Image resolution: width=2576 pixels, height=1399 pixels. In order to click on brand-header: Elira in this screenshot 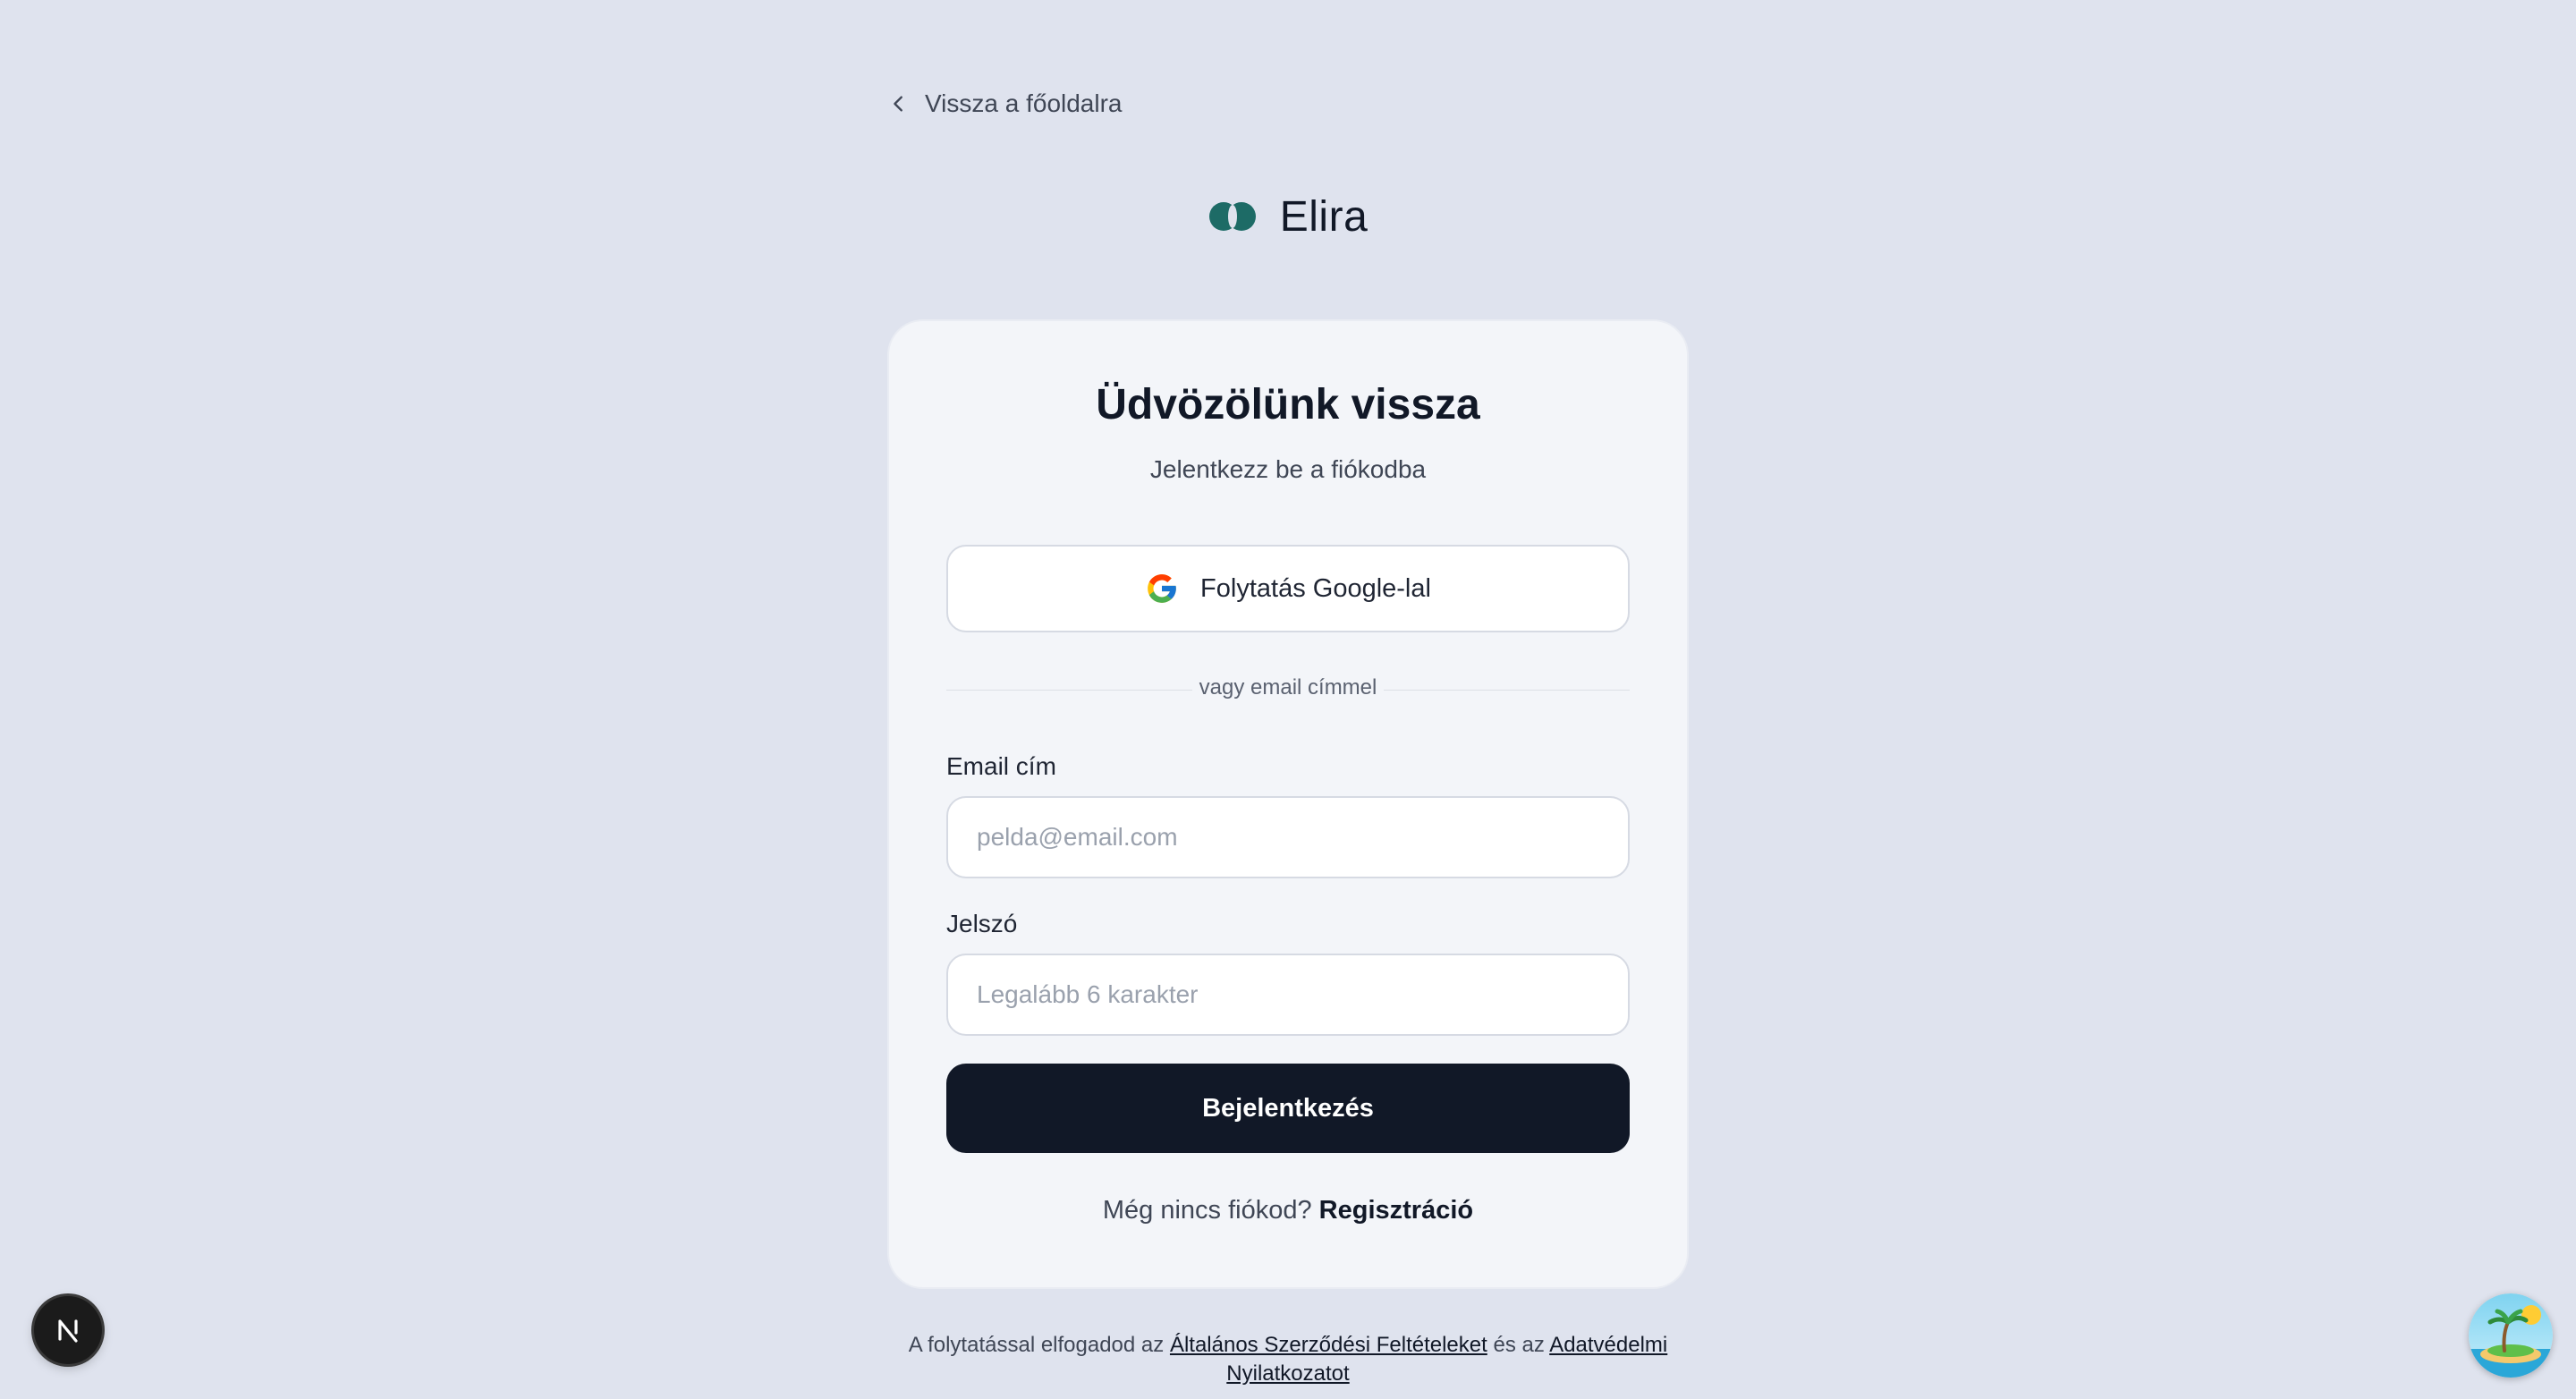, I will do `click(1288, 216)`.